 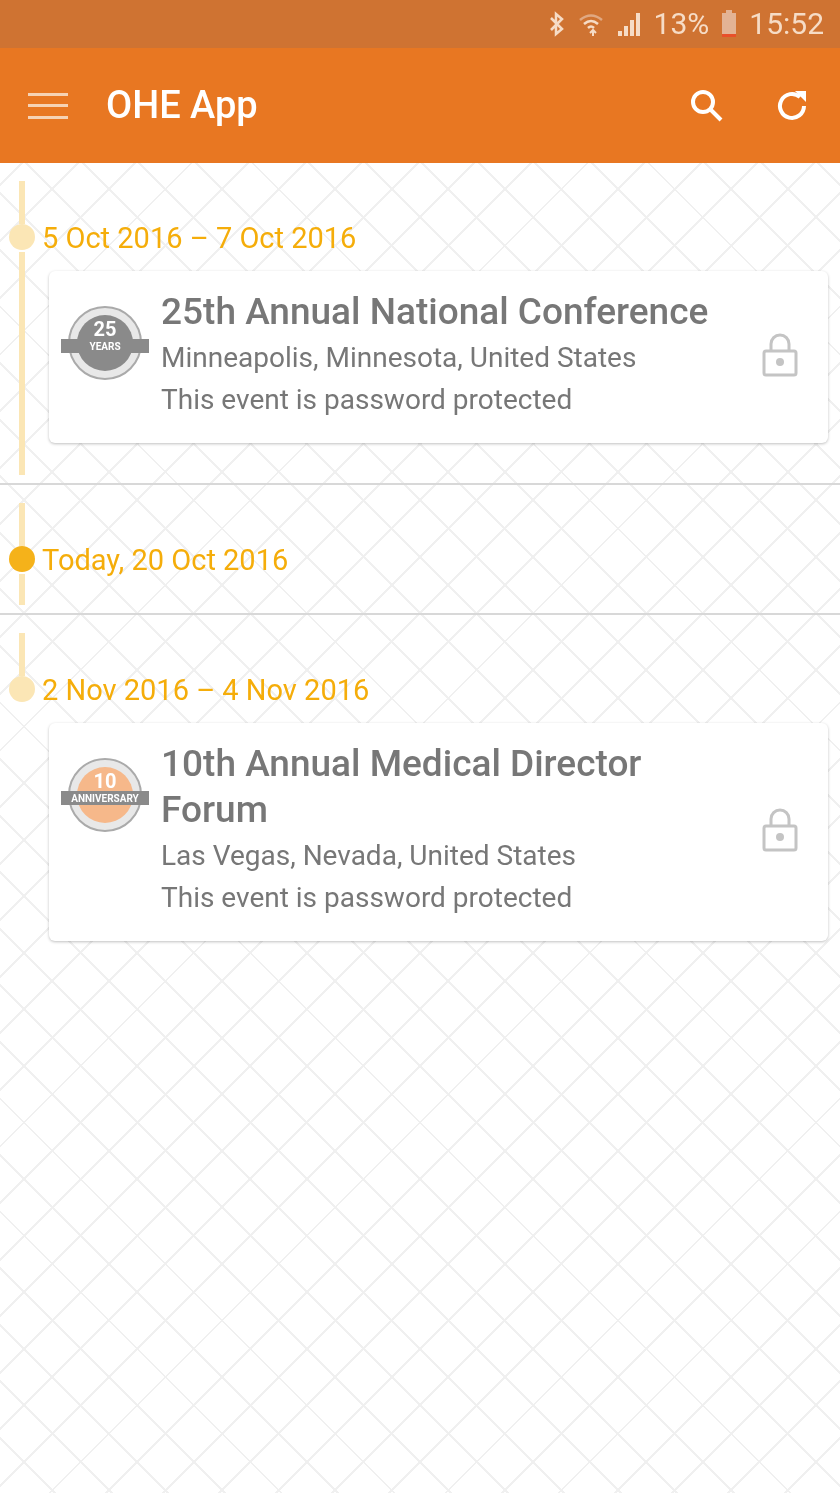 I want to click on clock: 15:52, so click(x=786, y=24).